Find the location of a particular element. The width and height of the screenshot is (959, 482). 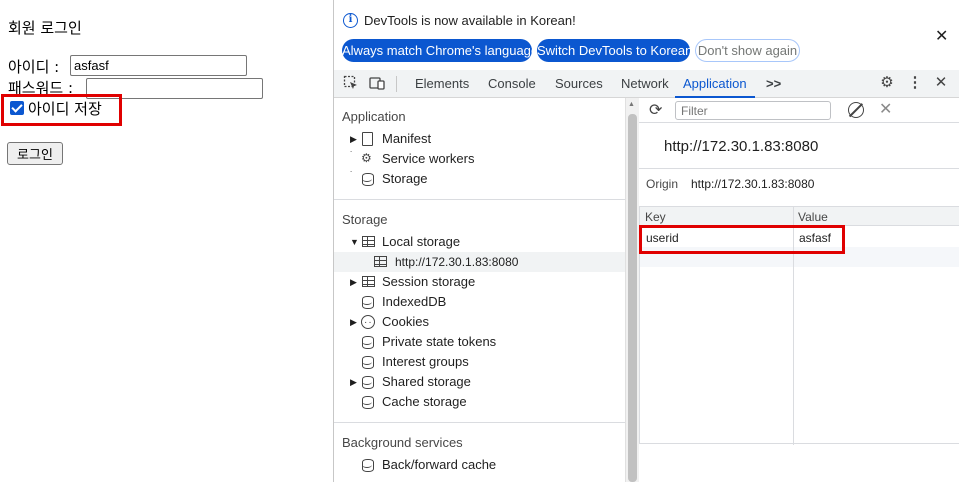

column-header-value: Value is located at coordinates (813, 217).